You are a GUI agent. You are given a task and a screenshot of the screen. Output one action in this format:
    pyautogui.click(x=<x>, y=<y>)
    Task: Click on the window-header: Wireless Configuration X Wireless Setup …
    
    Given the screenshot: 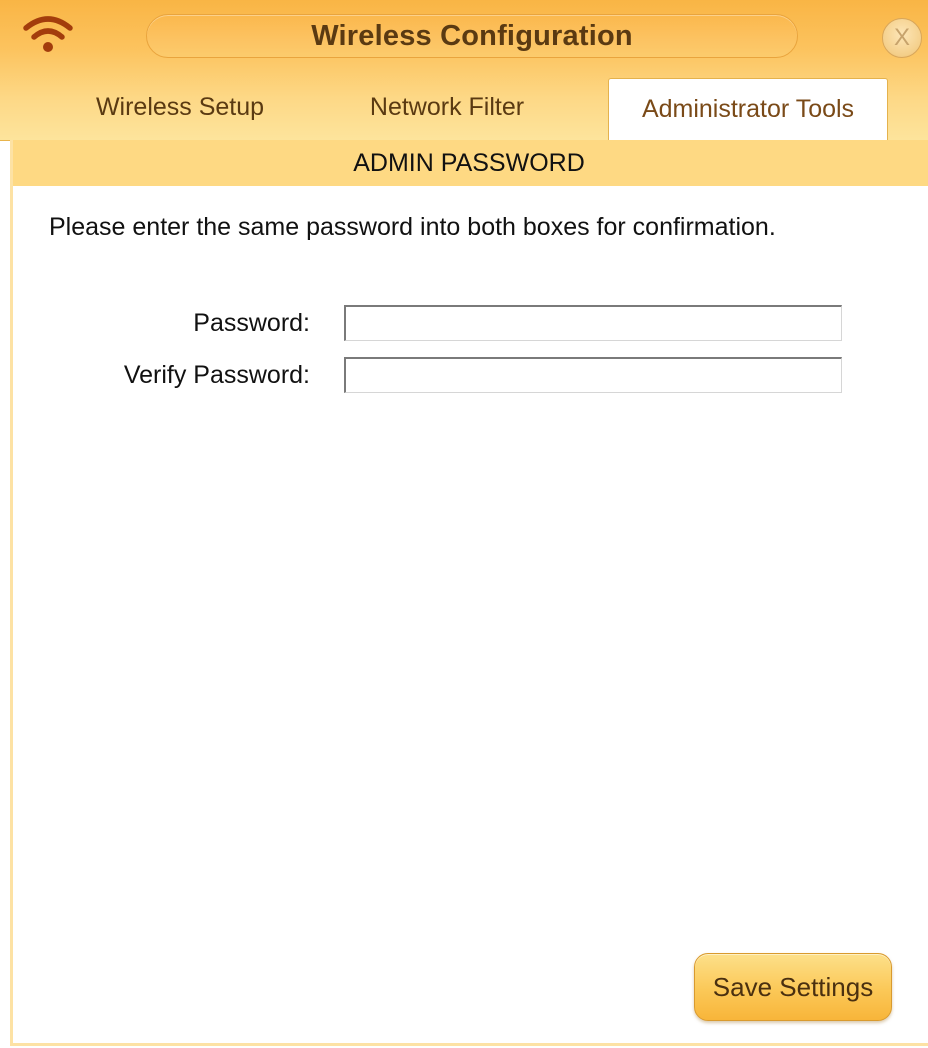 What is the action you would take?
    pyautogui.click(x=464, y=70)
    